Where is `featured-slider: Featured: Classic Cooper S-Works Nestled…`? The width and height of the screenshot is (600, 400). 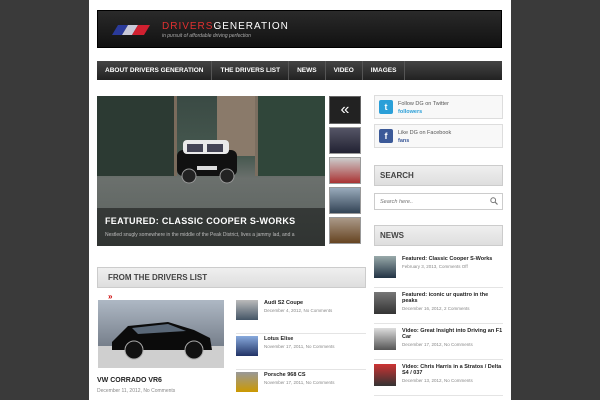
featured-slider: Featured: Classic Cooper S-Works Nestled… is located at coordinates (211, 171).